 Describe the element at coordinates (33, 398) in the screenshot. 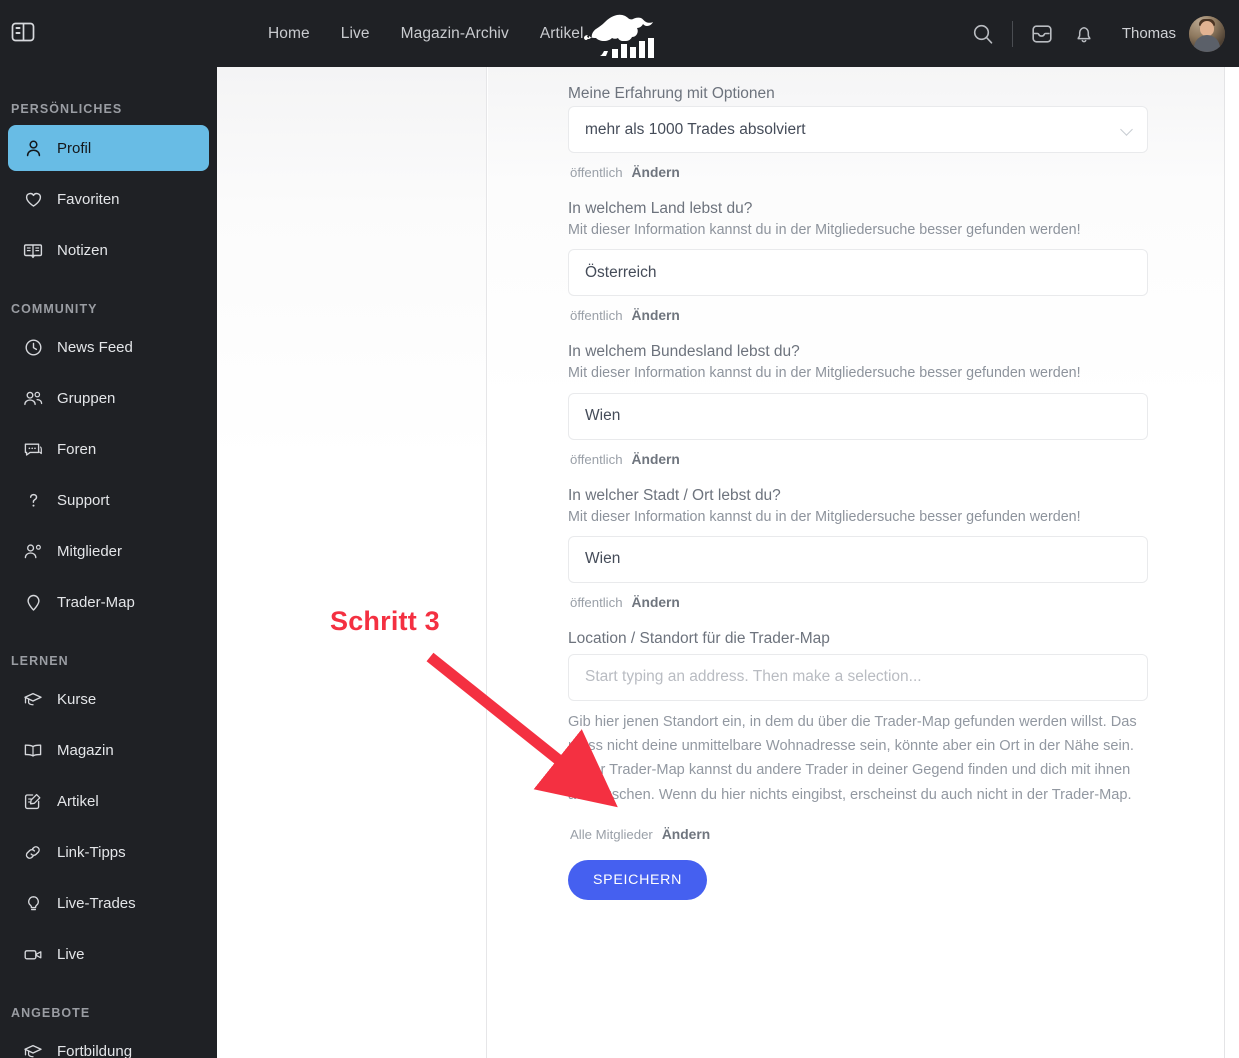

I see `people-icon` at that location.